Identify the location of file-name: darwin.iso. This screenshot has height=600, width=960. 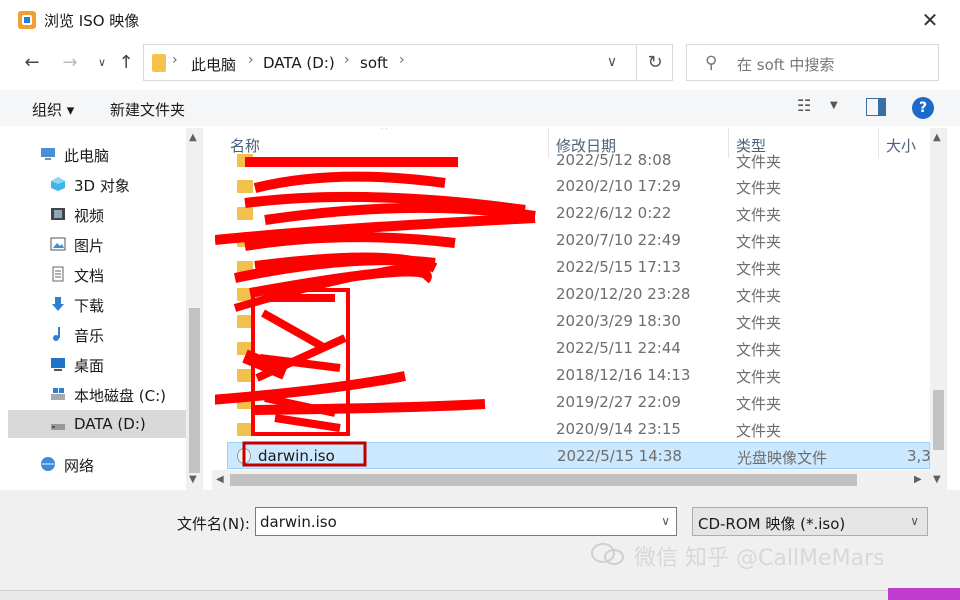
(296, 456).